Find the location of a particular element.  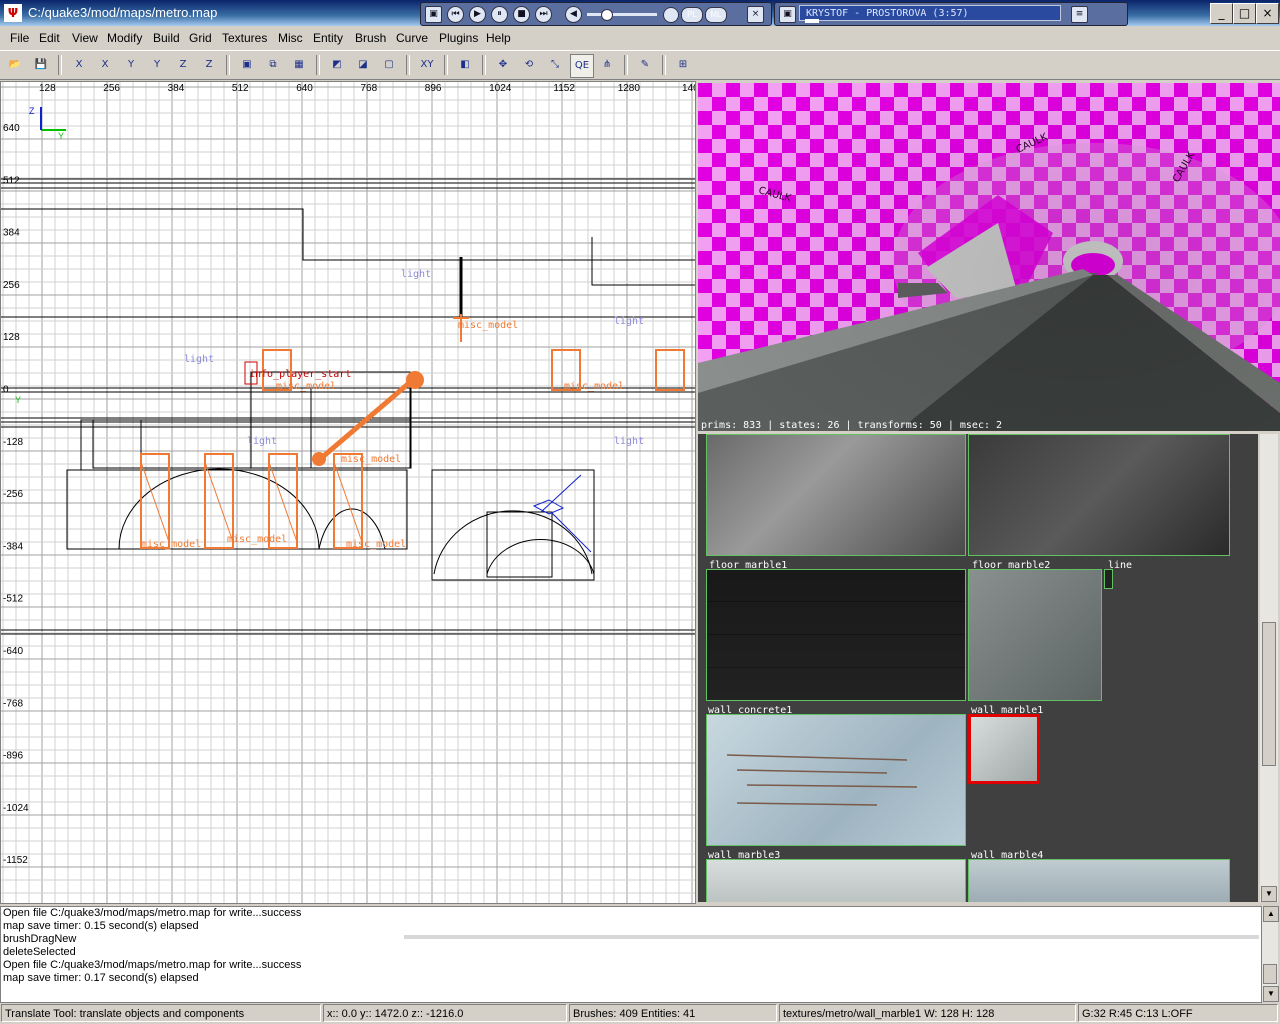

change-view-icon: XY is located at coordinates (427, 65).